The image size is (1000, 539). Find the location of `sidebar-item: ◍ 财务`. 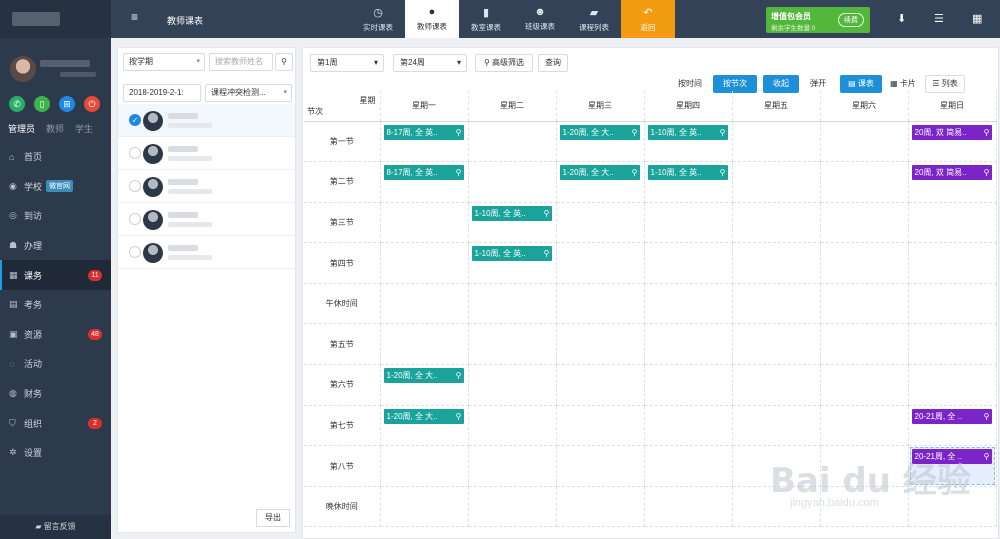

sidebar-item: ◍ 财务 is located at coordinates (55, 394).